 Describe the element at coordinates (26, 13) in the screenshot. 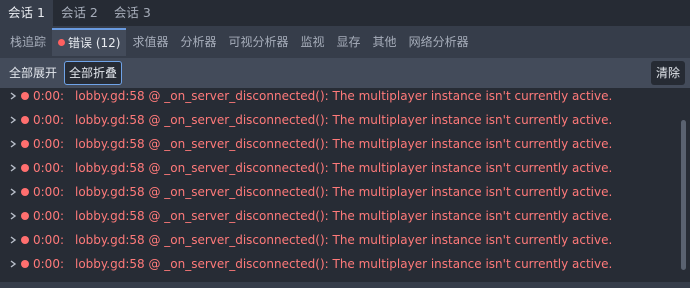

I see `session-tab-1: 会话 1` at that location.